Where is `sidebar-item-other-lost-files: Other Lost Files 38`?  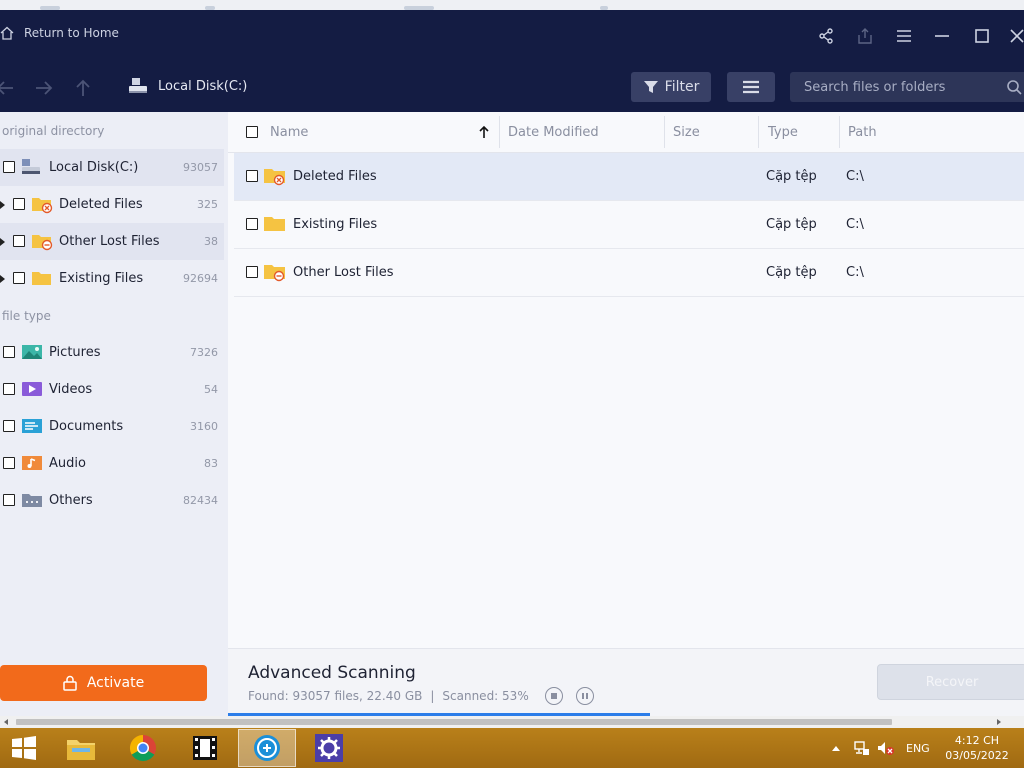 sidebar-item-other-lost-files: Other Lost Files 38 is located at coordinates (112, 241).